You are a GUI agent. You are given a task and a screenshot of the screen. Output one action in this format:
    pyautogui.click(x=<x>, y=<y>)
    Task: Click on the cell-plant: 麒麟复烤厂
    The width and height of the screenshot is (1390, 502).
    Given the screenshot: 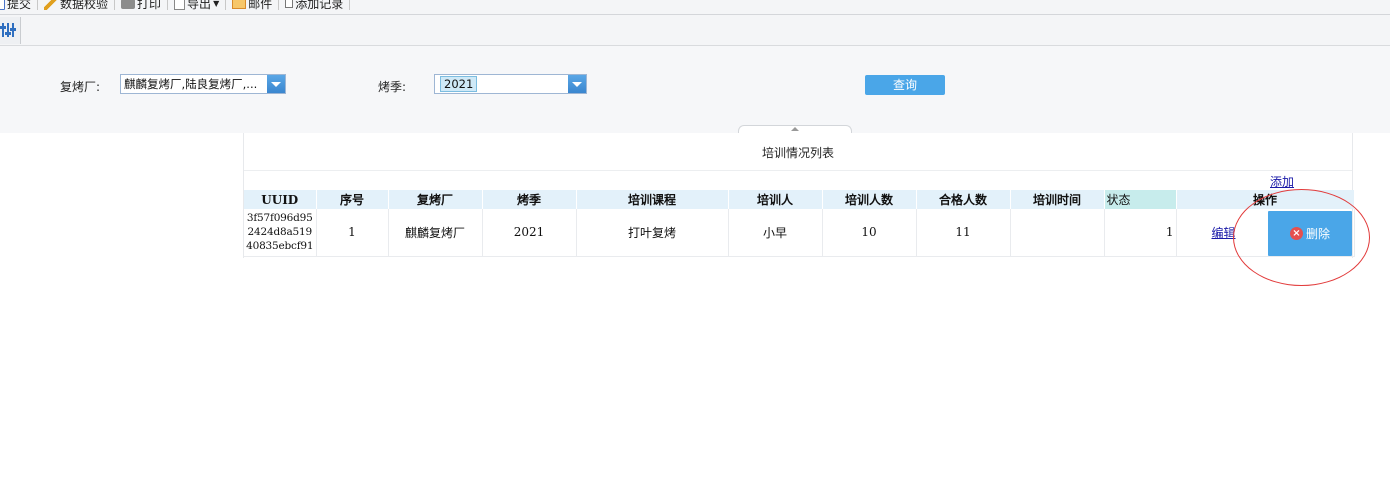 What is the action you would take?
    pyautogui.click(x=435, y=233)
    